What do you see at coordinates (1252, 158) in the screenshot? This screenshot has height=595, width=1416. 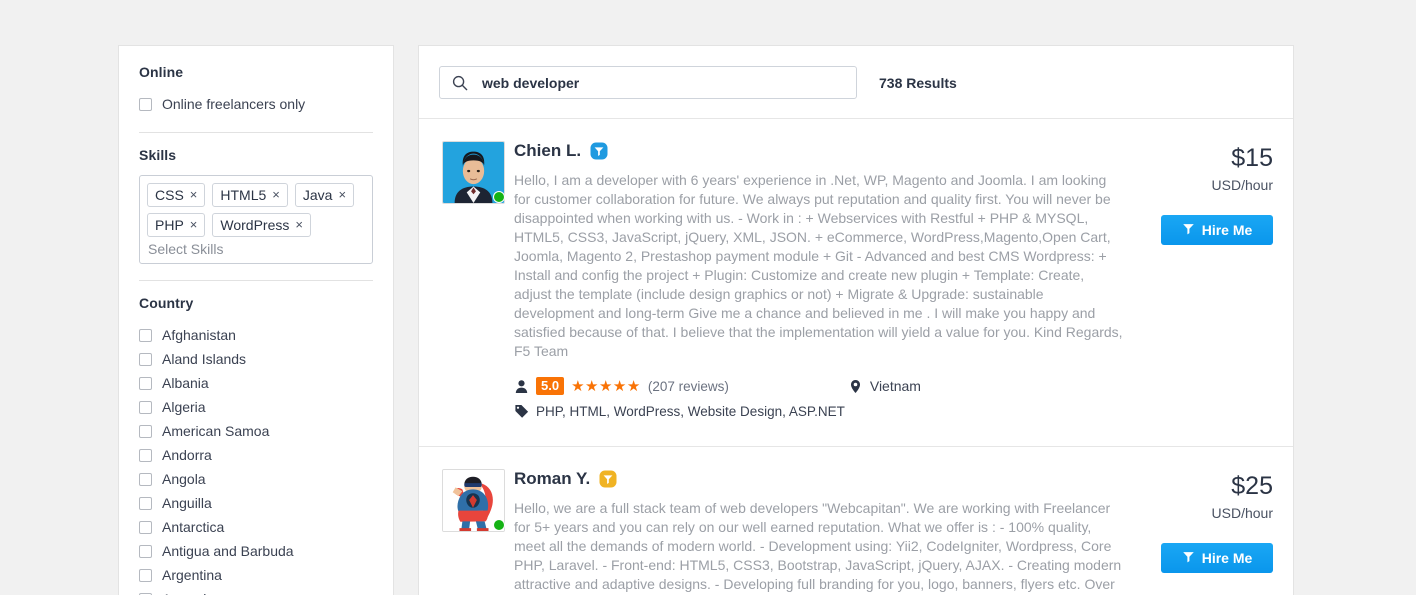 I see `hourly-rate: $15` at bounding box center [1252, 158].